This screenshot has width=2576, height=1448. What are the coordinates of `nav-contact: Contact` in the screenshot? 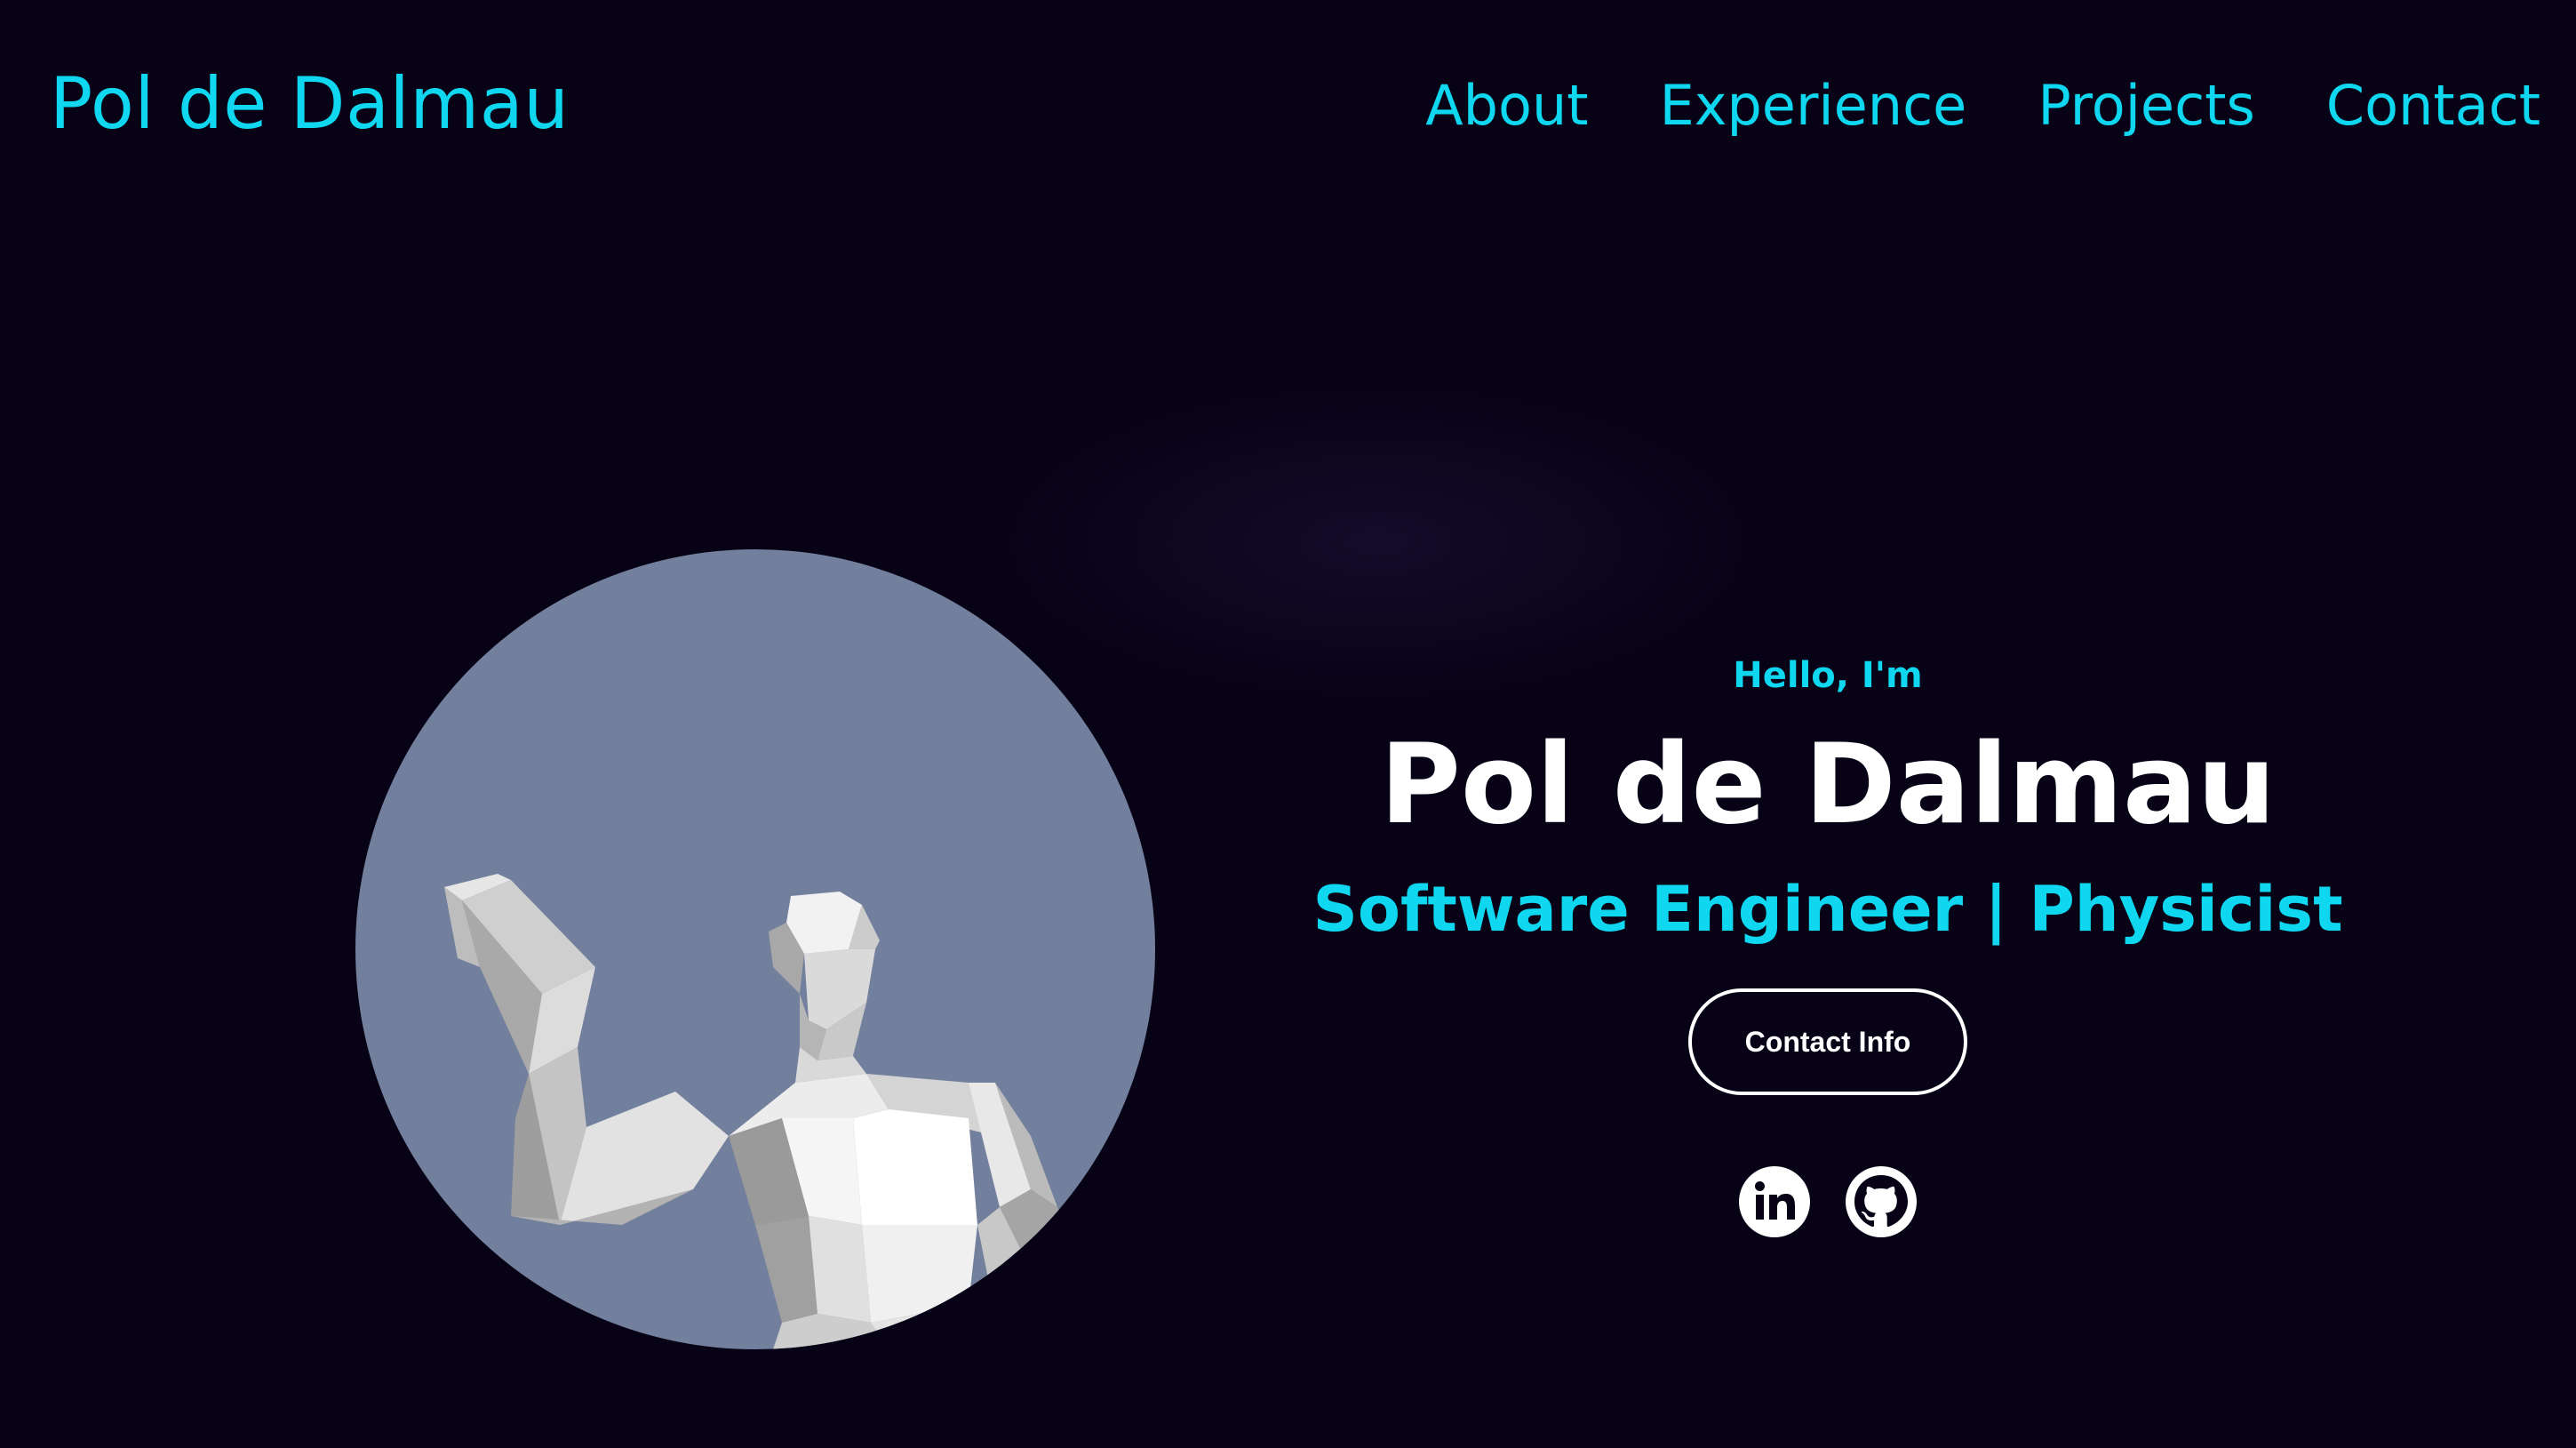 It's located at (2433, 105).